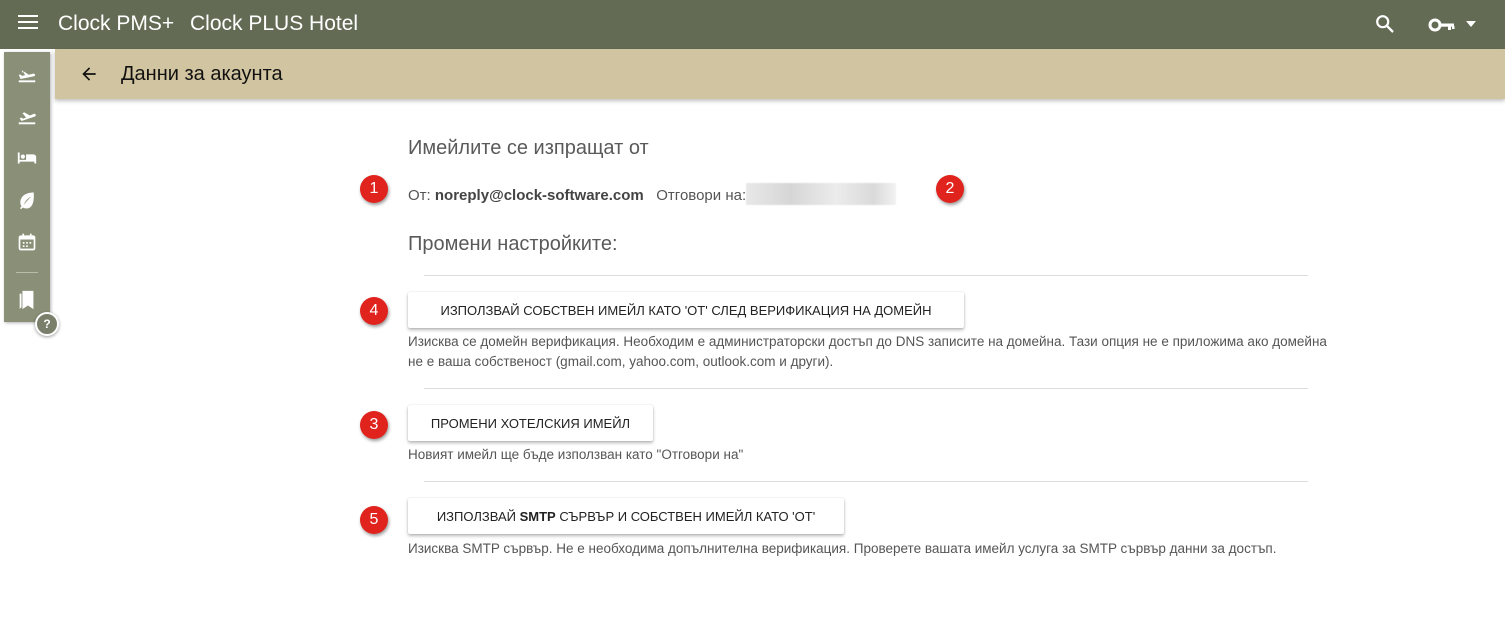 The width and height of the screenshot is (1505, 621). Describe the element at coordinates (47, 324) in the screenshot. I see `help-icon: ?` at that location.